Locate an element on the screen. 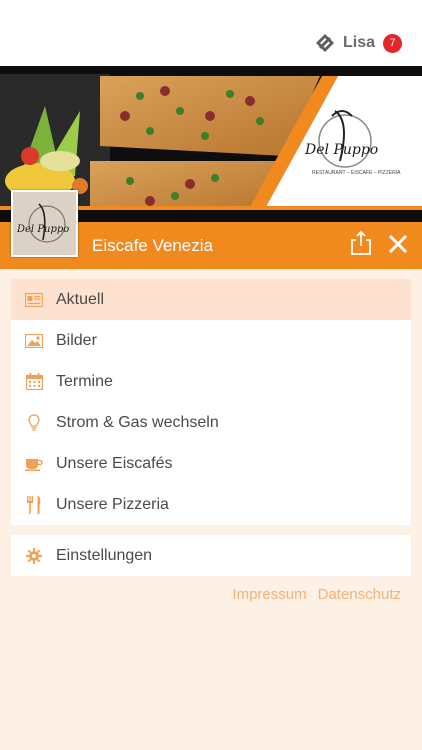 The width and height of the screenshot is (422, 750). menu-item-label: Bilder is located at coordinates (76, 340).